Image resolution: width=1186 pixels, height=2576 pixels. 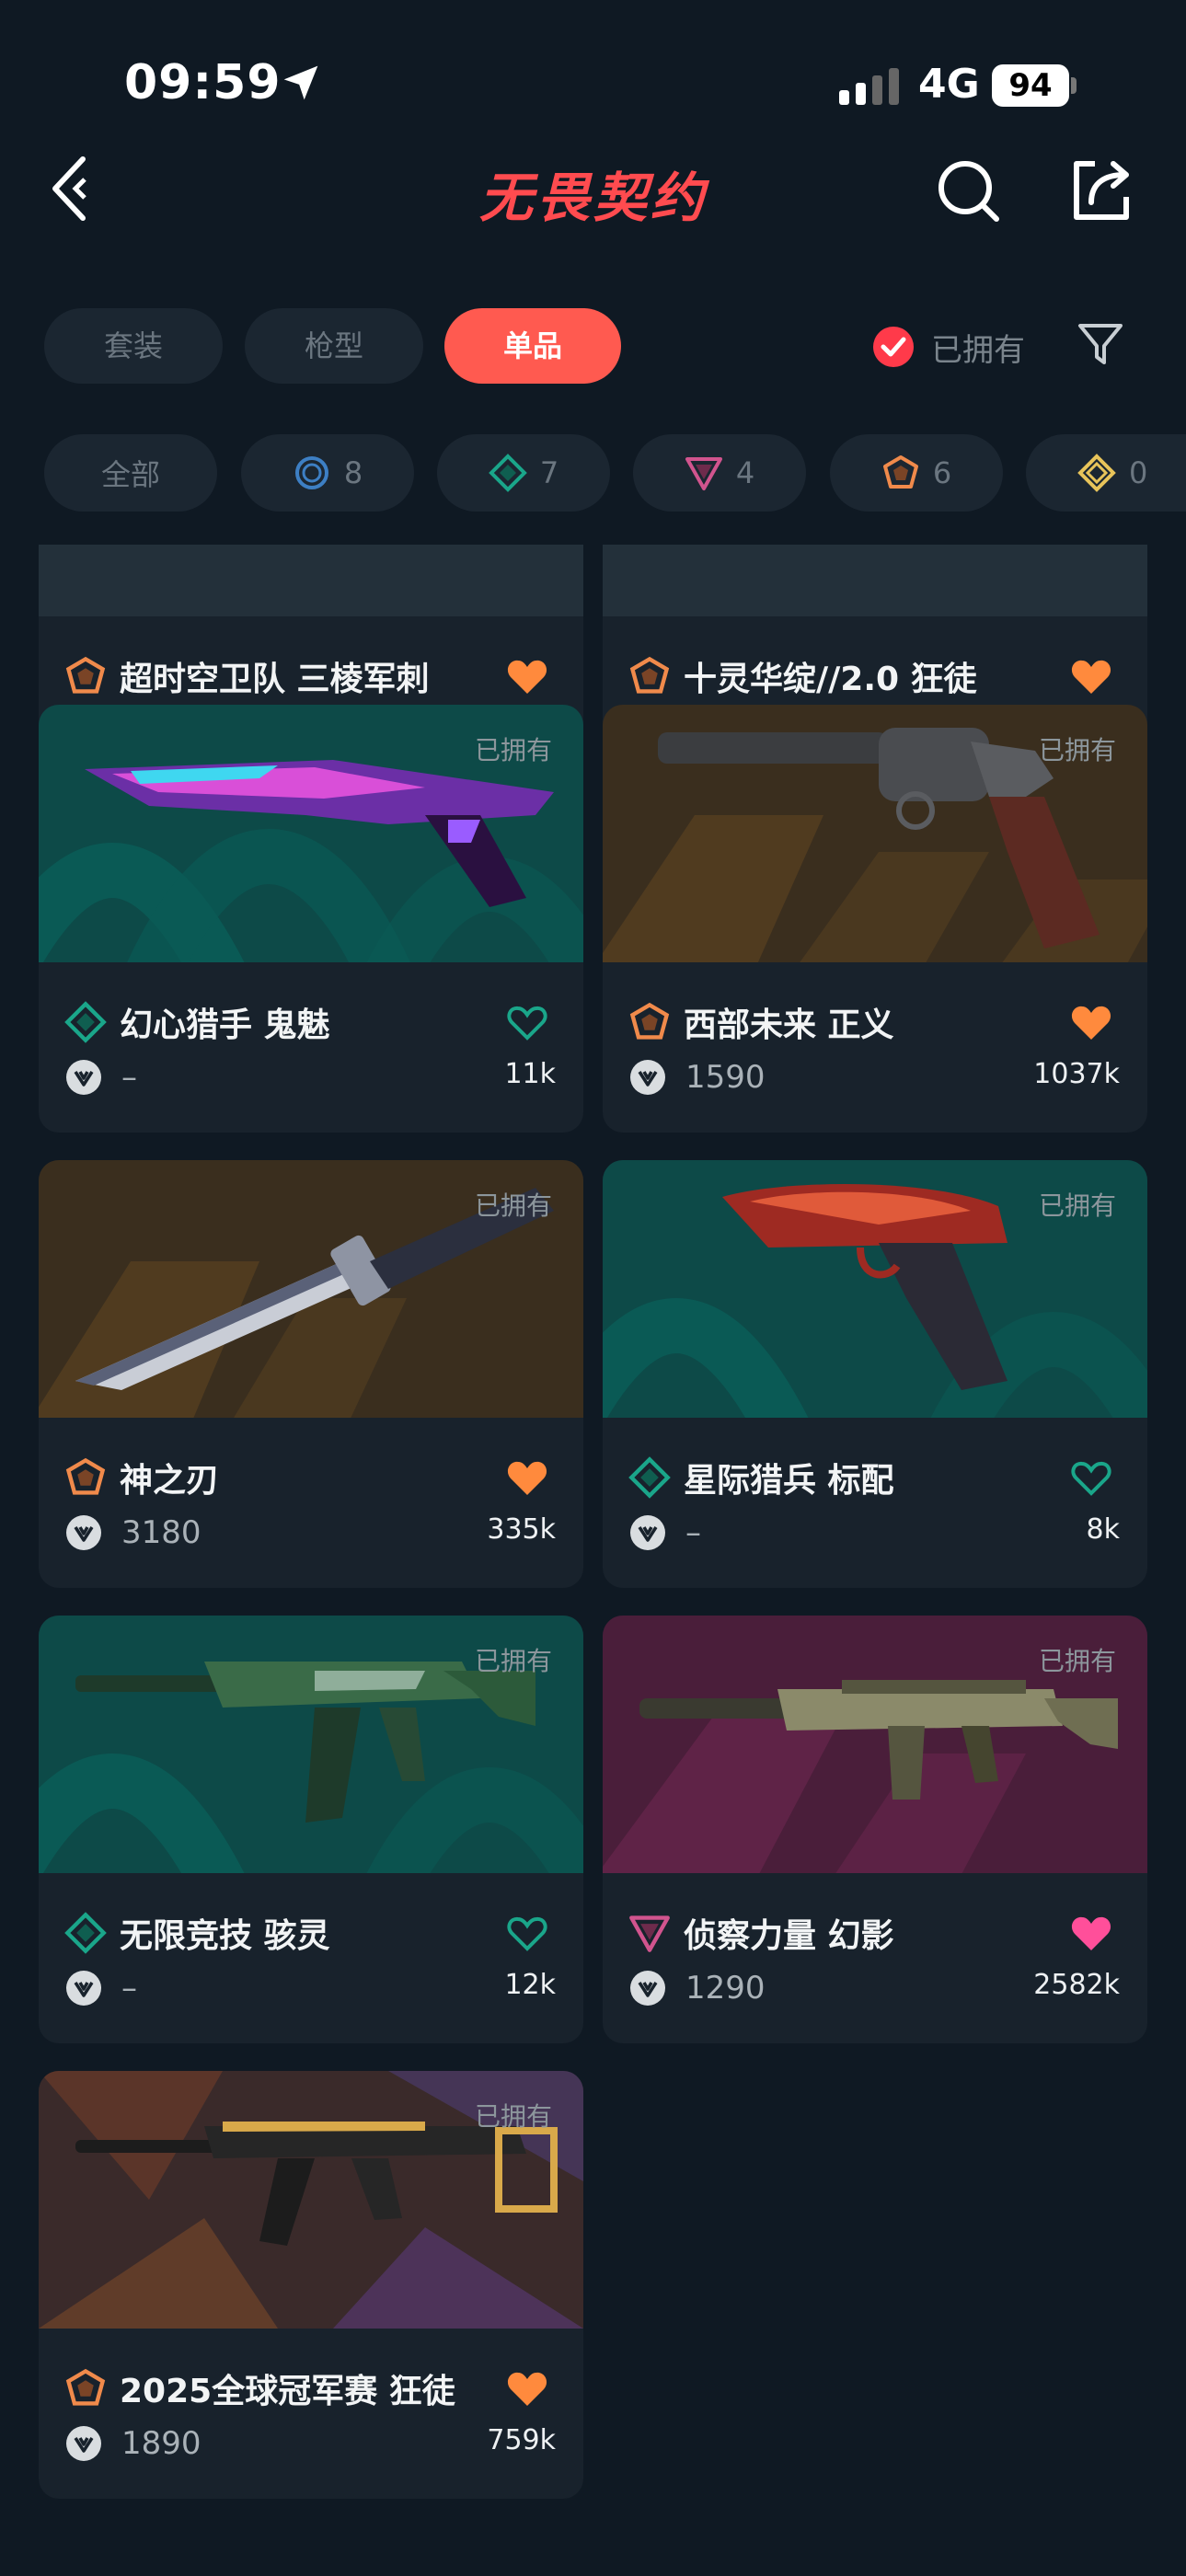 What do you see at coordinates (1096, 473) in the screenshot?
I see `ultra-tier-icon` at bounding box center [1096, 473].